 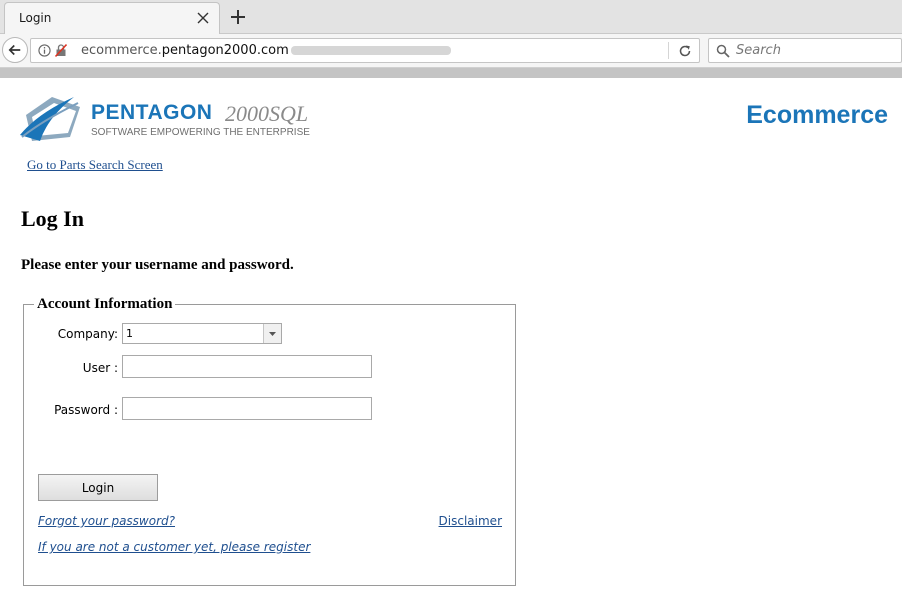 I want to click on company-select: 1, so click(x=202, y=333).